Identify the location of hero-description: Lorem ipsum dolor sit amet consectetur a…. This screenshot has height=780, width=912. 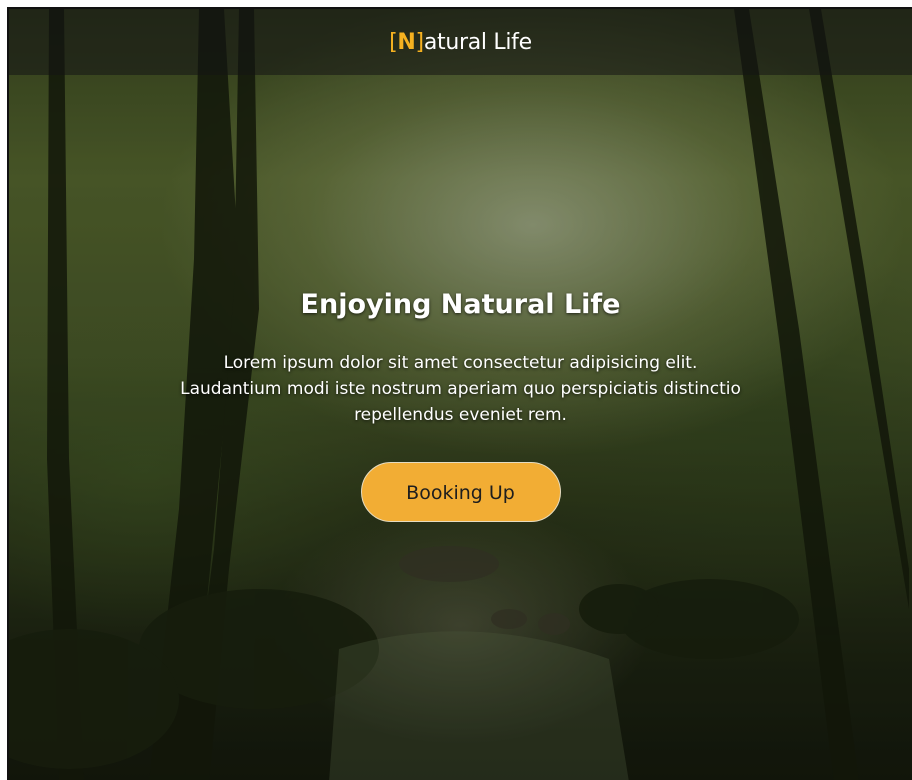
(461, 389).